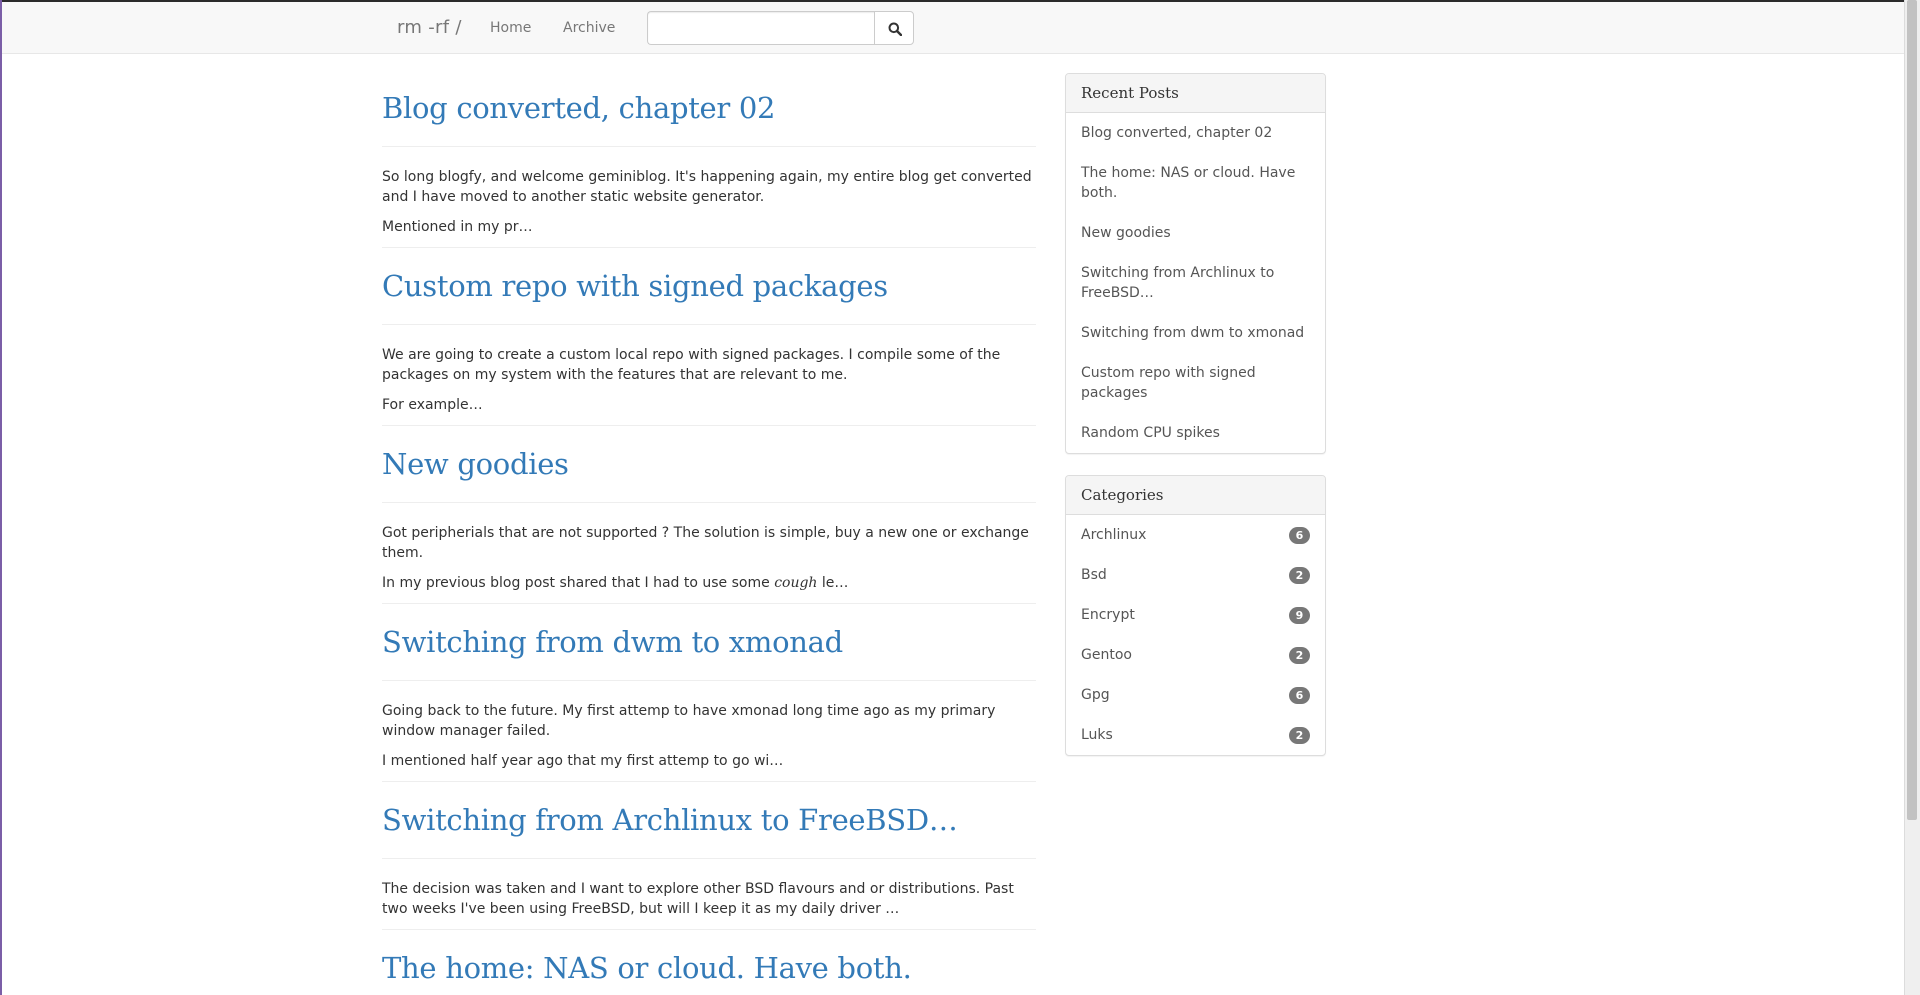 The height and width of the screenshot is (995, 1920). I want to click on category-name: Gpg, so click(1095, 695).